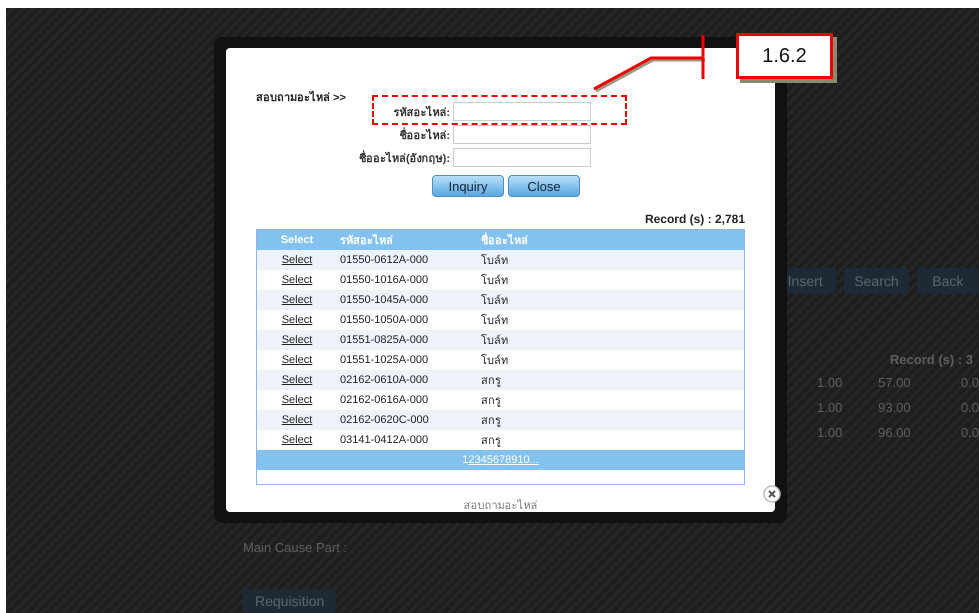 This screenshot has height=613, width=979. Describe the element at coordinates (523, 460) in the screenshot. I see `page-link: 10` at that location.